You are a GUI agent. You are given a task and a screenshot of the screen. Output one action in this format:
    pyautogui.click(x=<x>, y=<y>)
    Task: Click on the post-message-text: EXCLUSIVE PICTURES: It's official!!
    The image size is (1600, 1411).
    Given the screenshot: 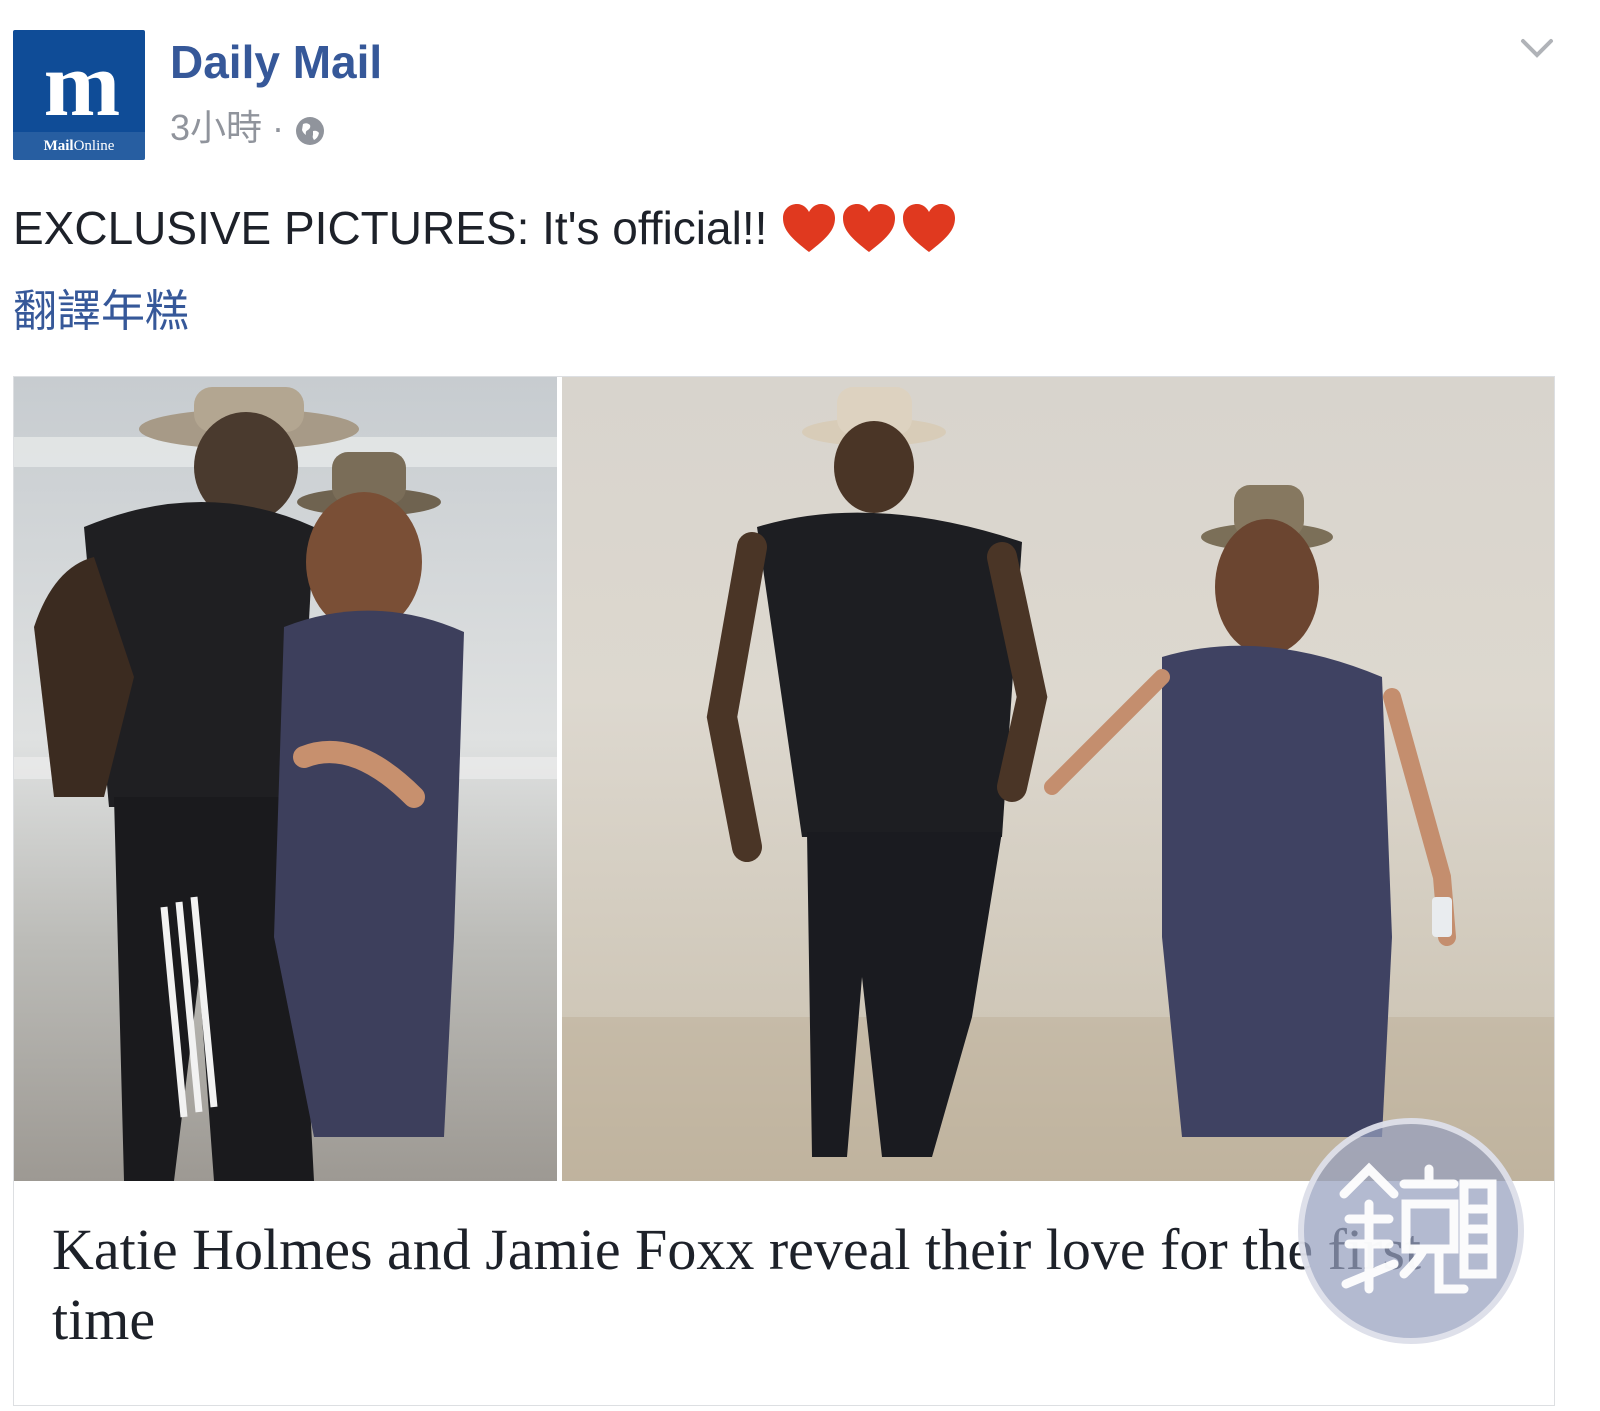 What is the action you would take?
    pyautogui.click(x=390, y=228)
    